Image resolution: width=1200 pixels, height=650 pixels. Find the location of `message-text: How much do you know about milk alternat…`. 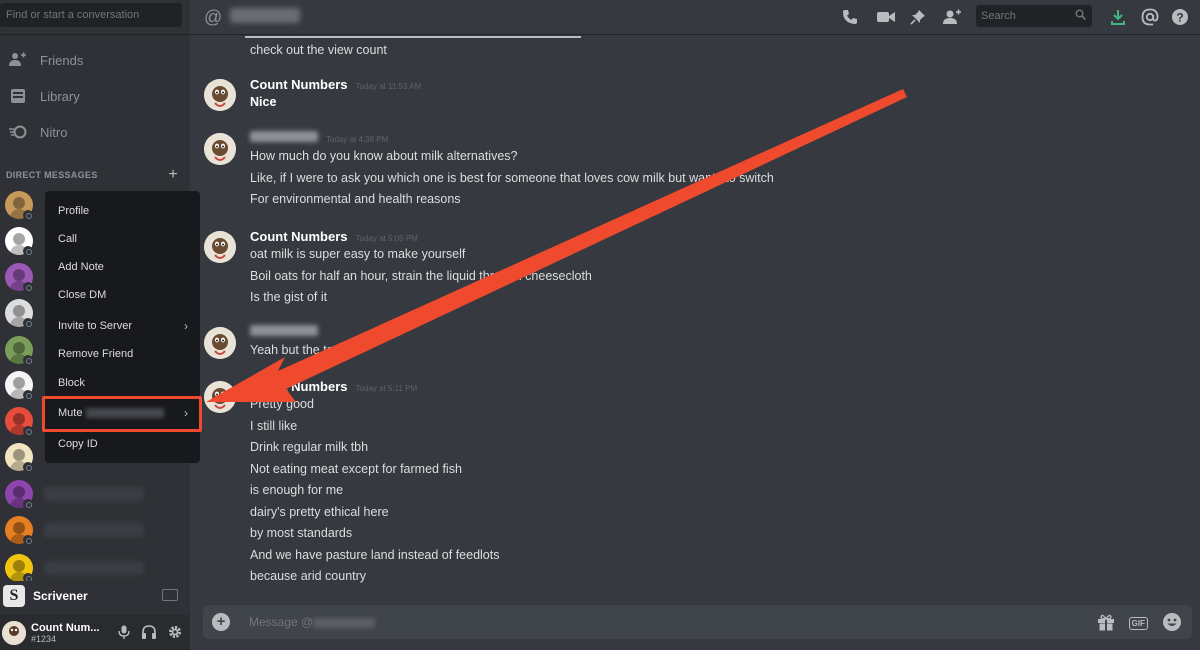

message-text: How much do you know about milk alternat… is located at coordinates (384, 156).